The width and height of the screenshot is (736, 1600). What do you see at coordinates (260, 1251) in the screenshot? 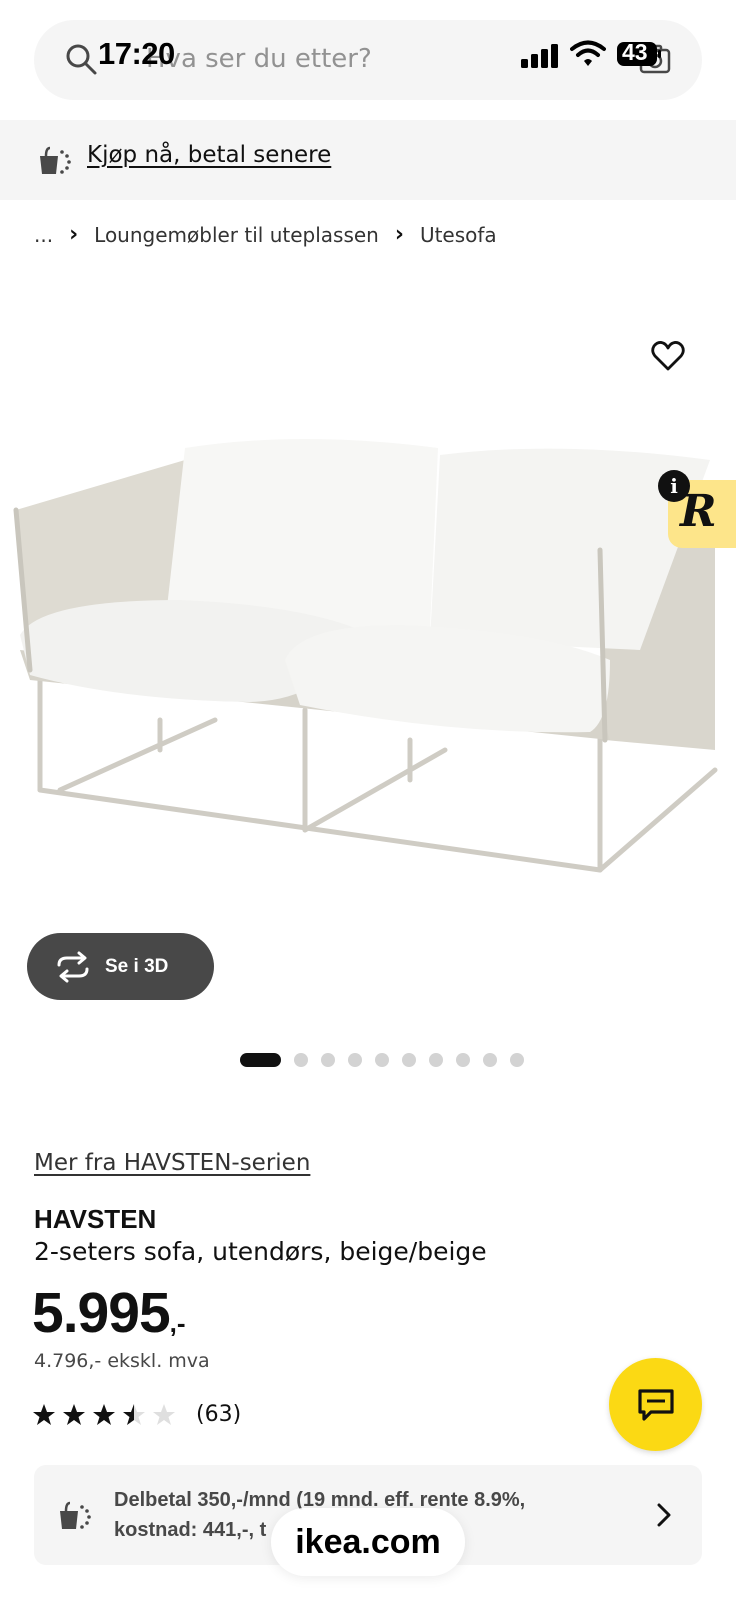
I see `product-description: 2-seters sofa, utendørs, beige/beige` at bounding box center [260, 1251].